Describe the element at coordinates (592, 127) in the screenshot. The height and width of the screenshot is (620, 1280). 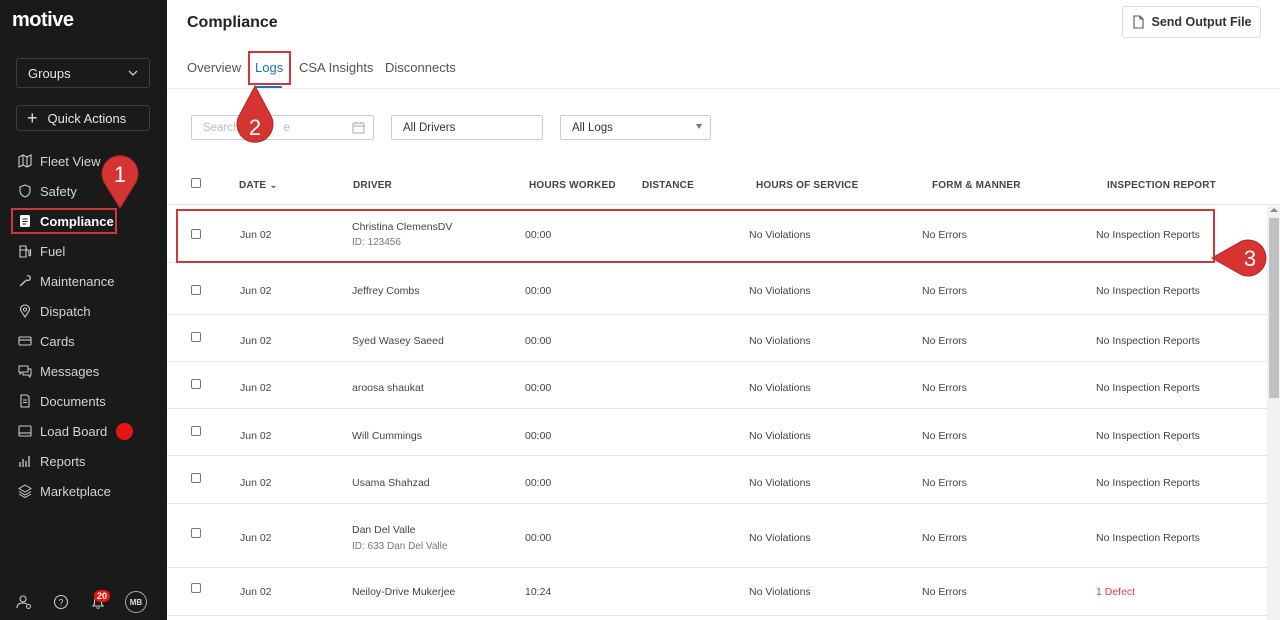
I see `logs-filter-value: All Logs` at that location.